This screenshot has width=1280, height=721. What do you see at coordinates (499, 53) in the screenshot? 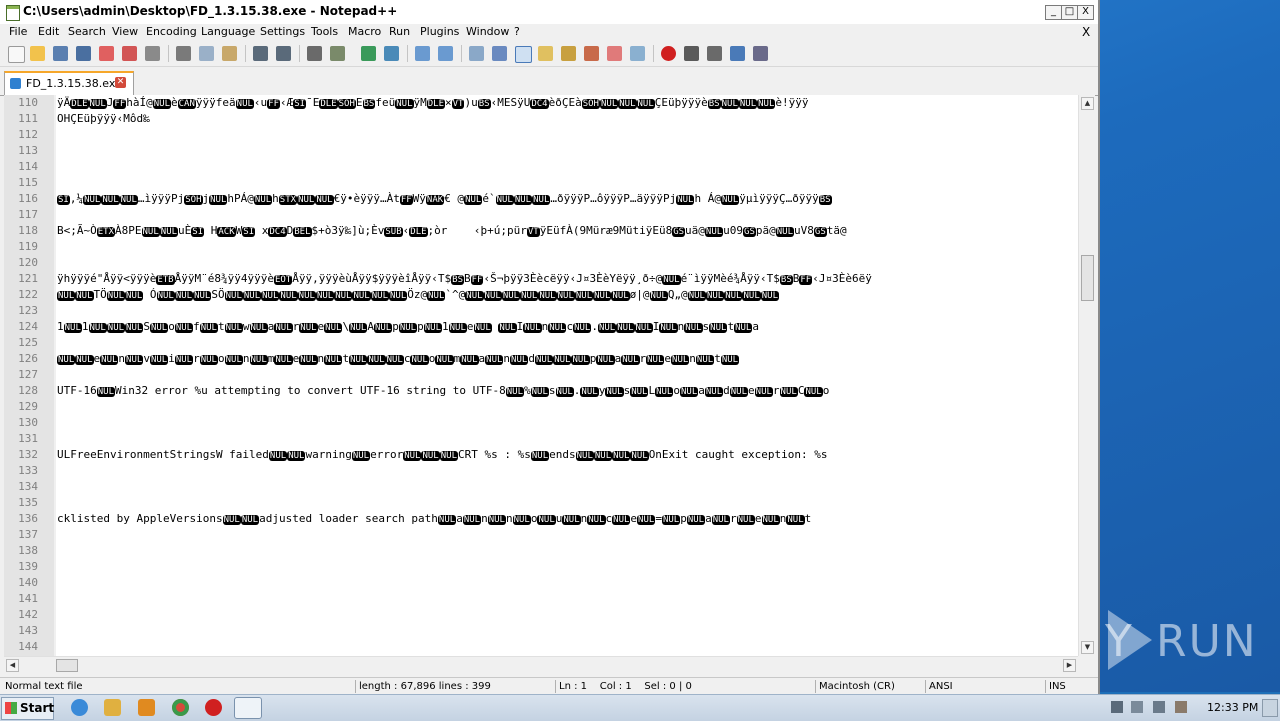
I see `all-chars-icon` at bounding box center [499, 53].